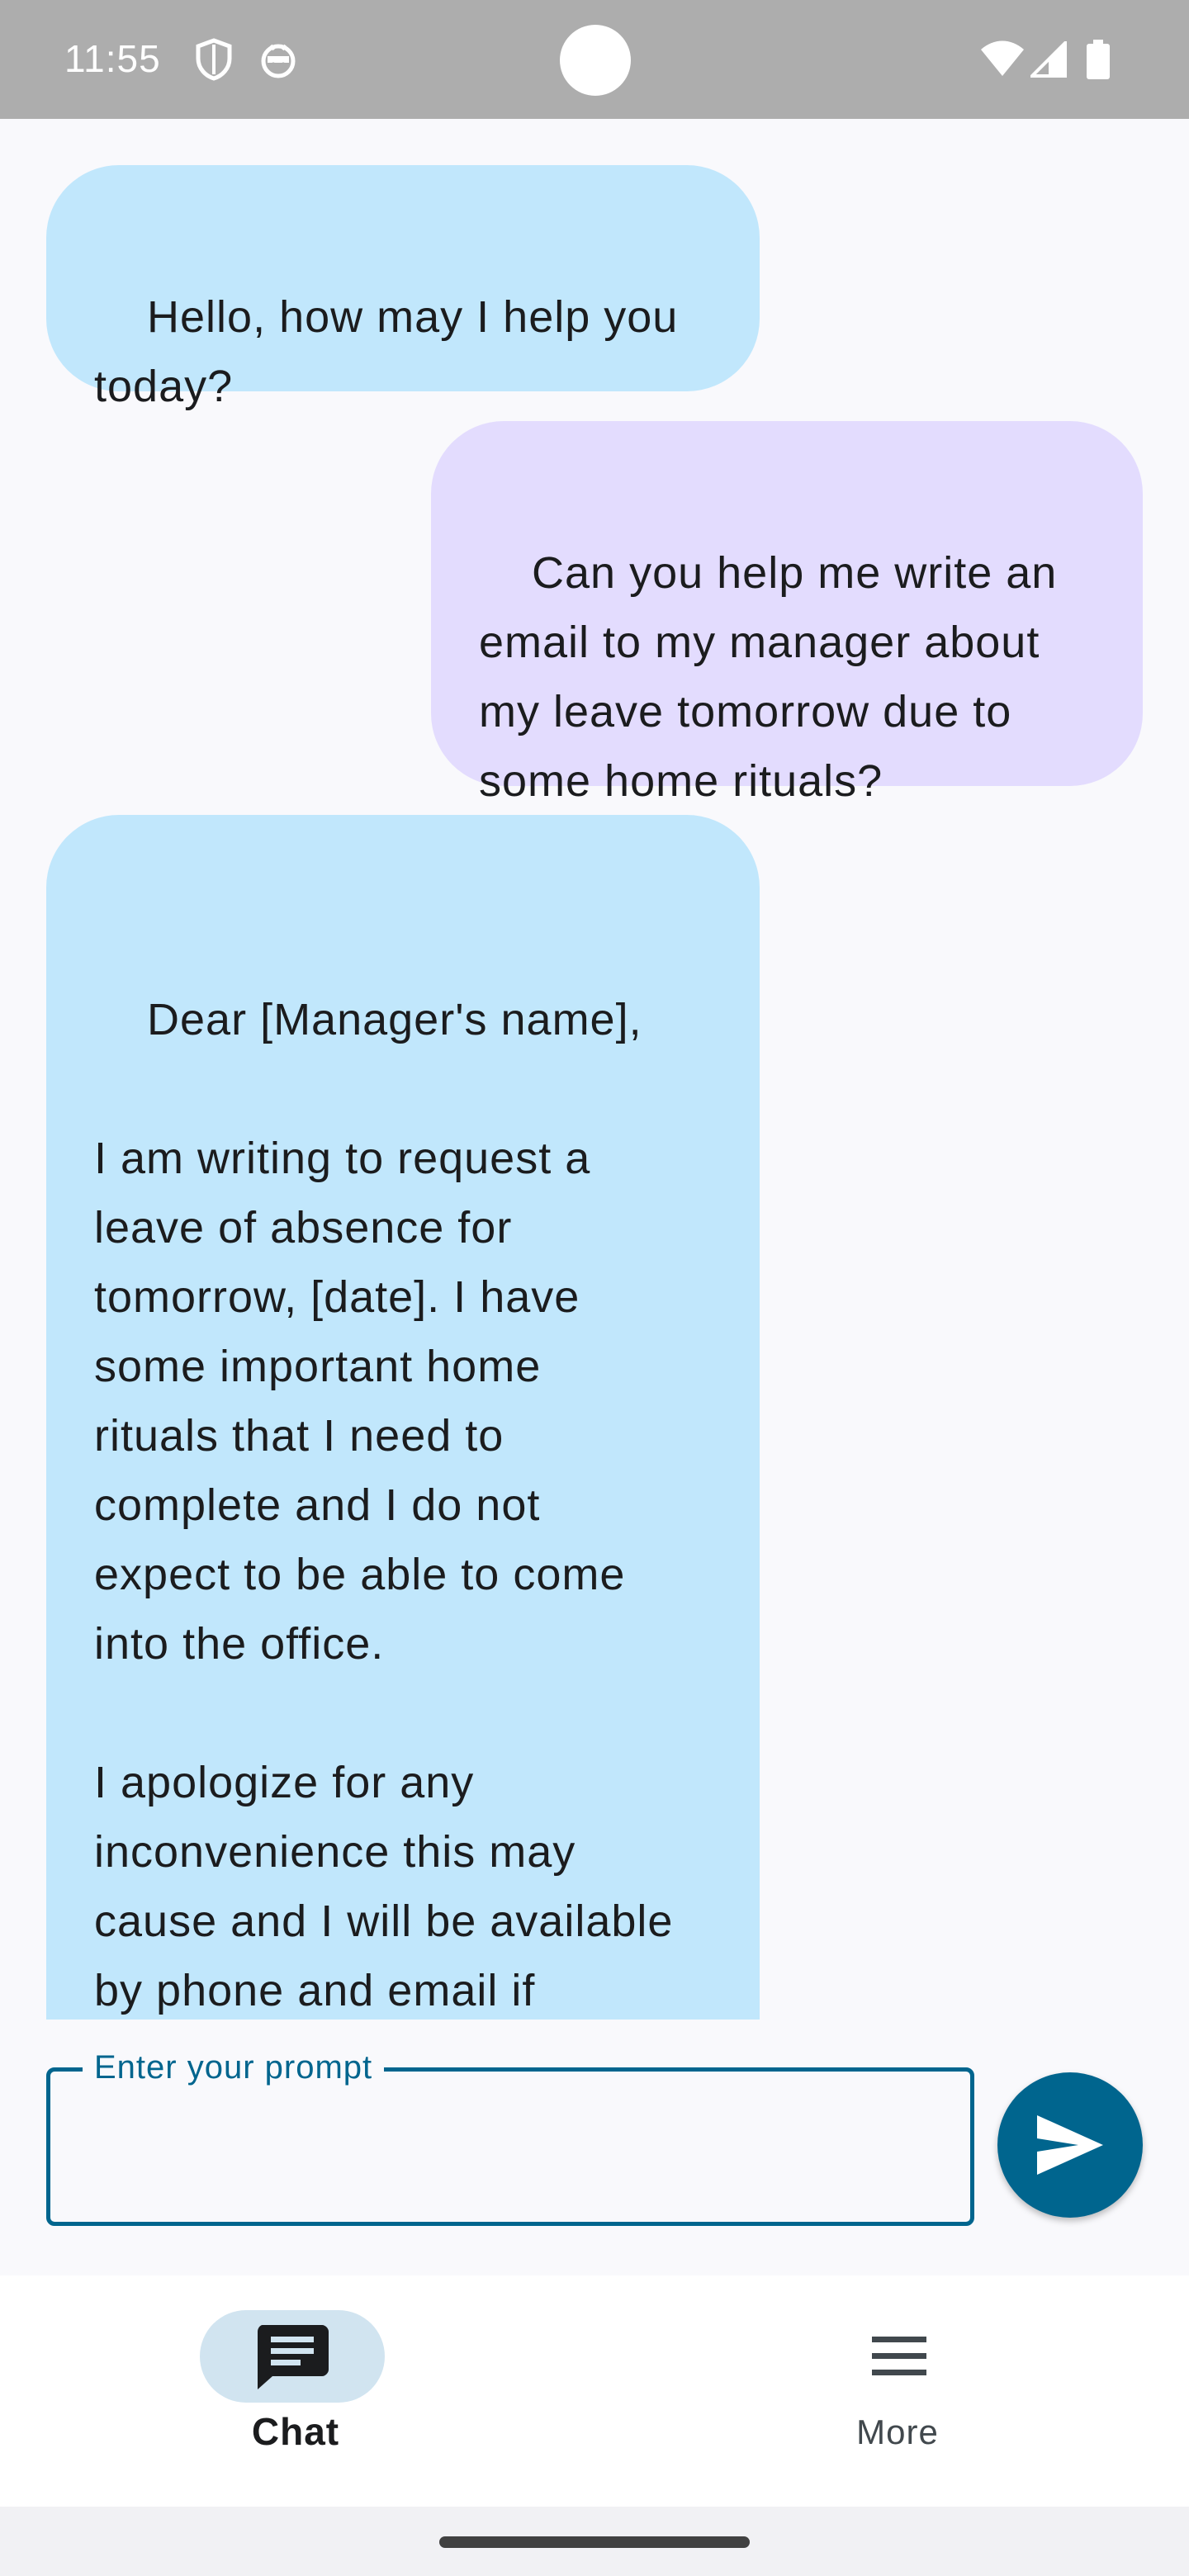 The height and width of the screenshot is (2576, 1189). What do you see at coordinates (899, 2356) in the screenshot?
I see `menu-icon` at bounding box center [899, 2356].